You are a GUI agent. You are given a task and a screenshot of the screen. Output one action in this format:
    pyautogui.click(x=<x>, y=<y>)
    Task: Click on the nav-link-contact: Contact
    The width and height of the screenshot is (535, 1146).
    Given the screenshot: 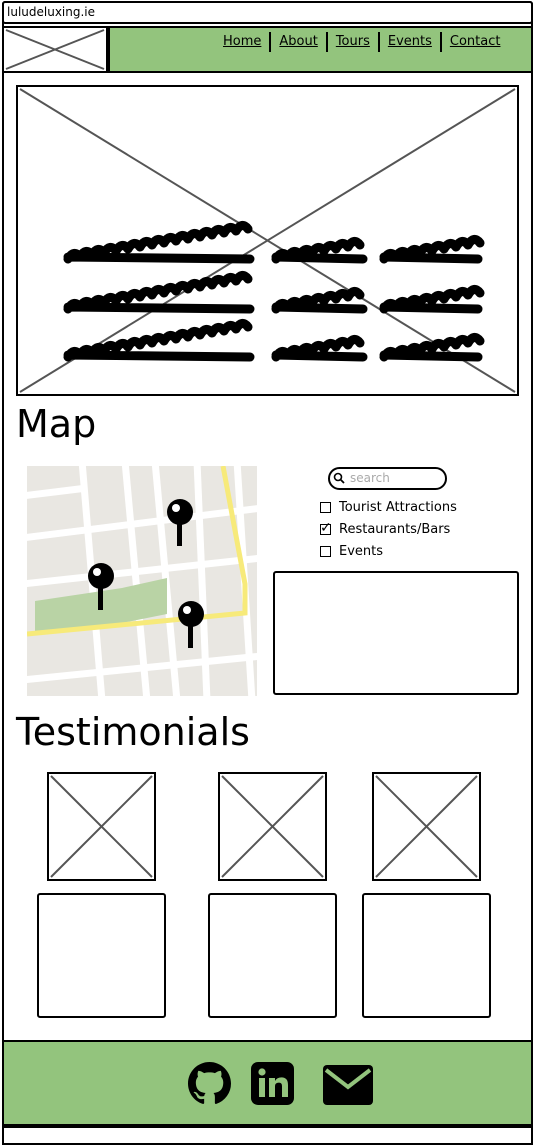 What is the action you would take?
    pyautogui.click(x=475, y=42)
    